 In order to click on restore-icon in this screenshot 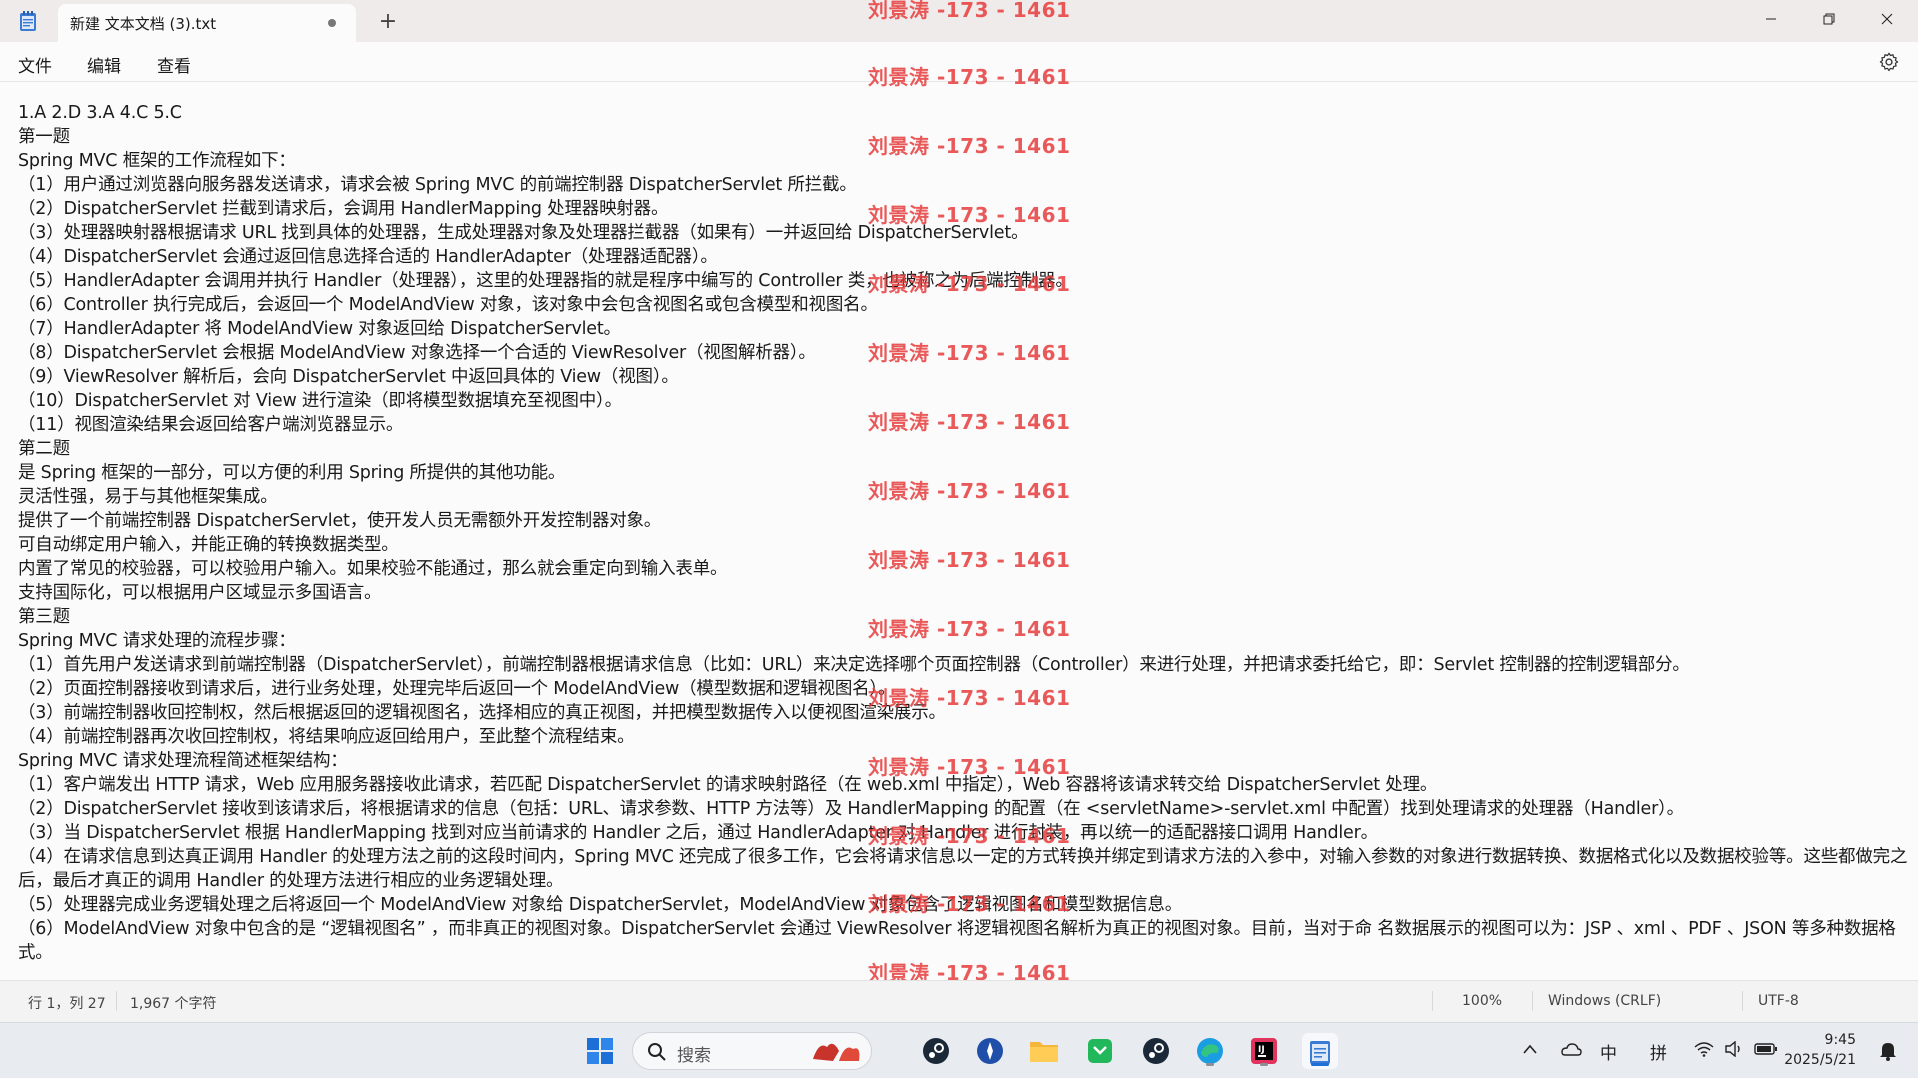, I will do `click(1829, 19)`.